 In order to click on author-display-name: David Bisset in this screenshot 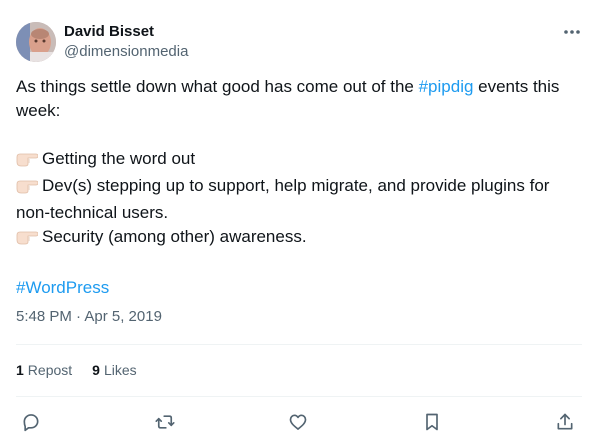, I will do `click(109, 32)`.